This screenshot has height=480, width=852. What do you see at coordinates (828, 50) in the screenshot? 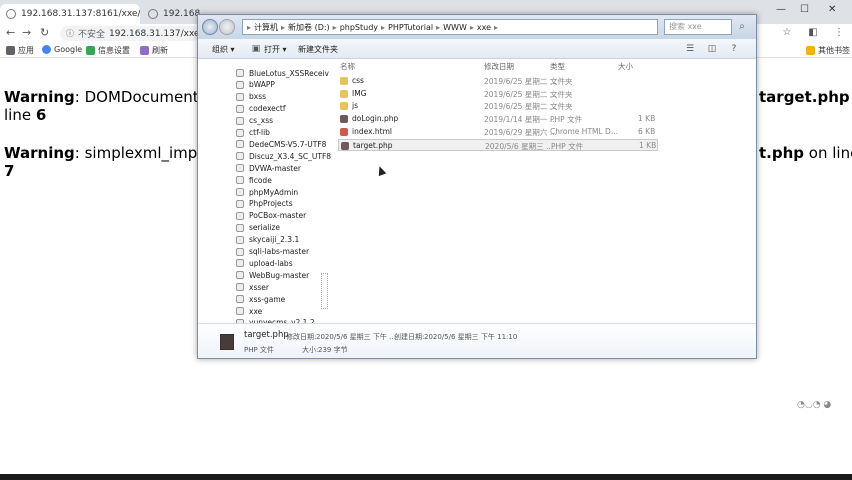
I see `bookmark-other: 其他书签` at bounding box center [828, 50].